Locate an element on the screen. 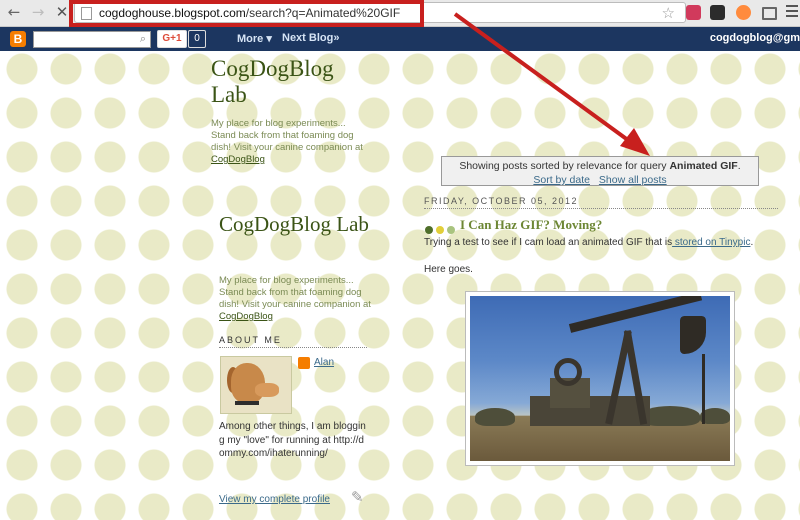  blogger-profile-icon is located at coordinates (304, 363).